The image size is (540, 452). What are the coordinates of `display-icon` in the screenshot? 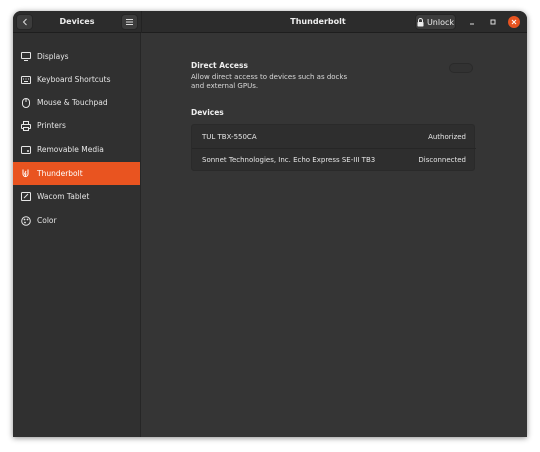 It's located at (25, 56).